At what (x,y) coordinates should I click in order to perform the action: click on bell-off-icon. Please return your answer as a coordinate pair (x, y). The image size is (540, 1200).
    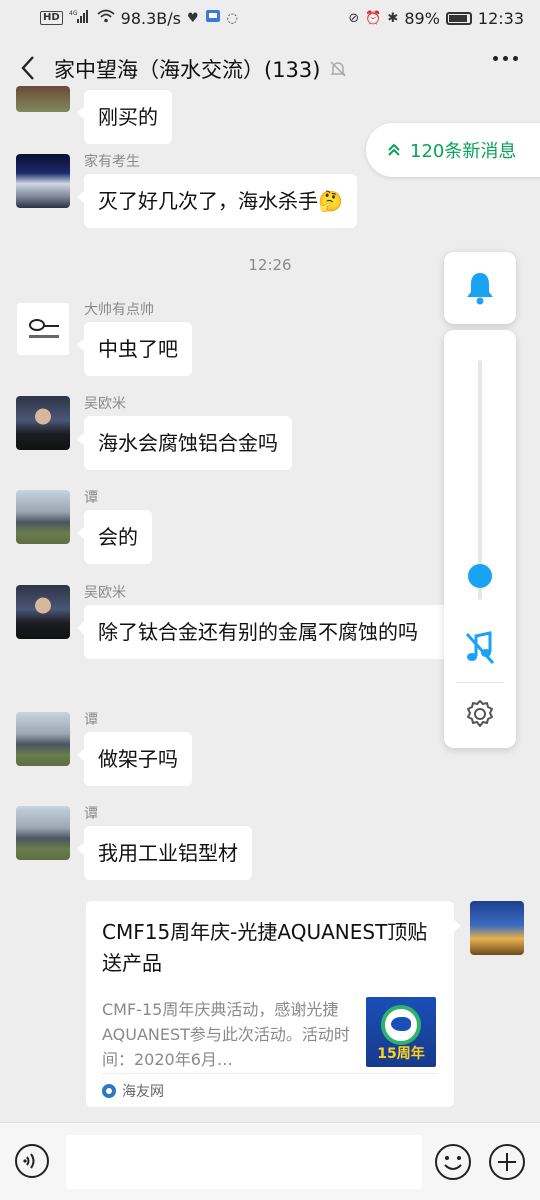
    Looking at the image, I should click on (338, 69).